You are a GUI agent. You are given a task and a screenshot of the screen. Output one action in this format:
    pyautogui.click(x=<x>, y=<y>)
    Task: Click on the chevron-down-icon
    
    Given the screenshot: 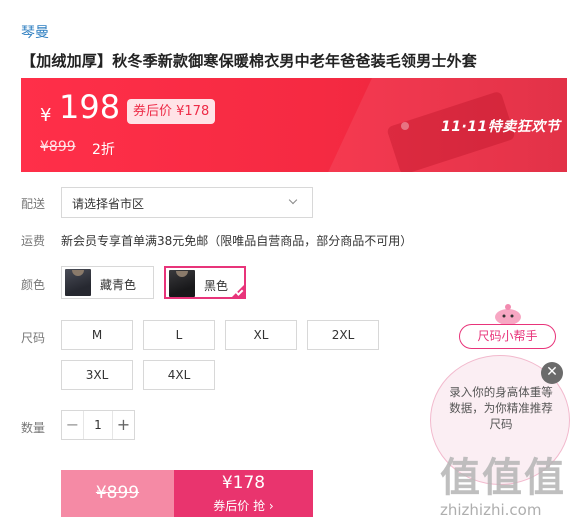 What is the action you would take?
    pyautogui.click(x=293, y=200)
    